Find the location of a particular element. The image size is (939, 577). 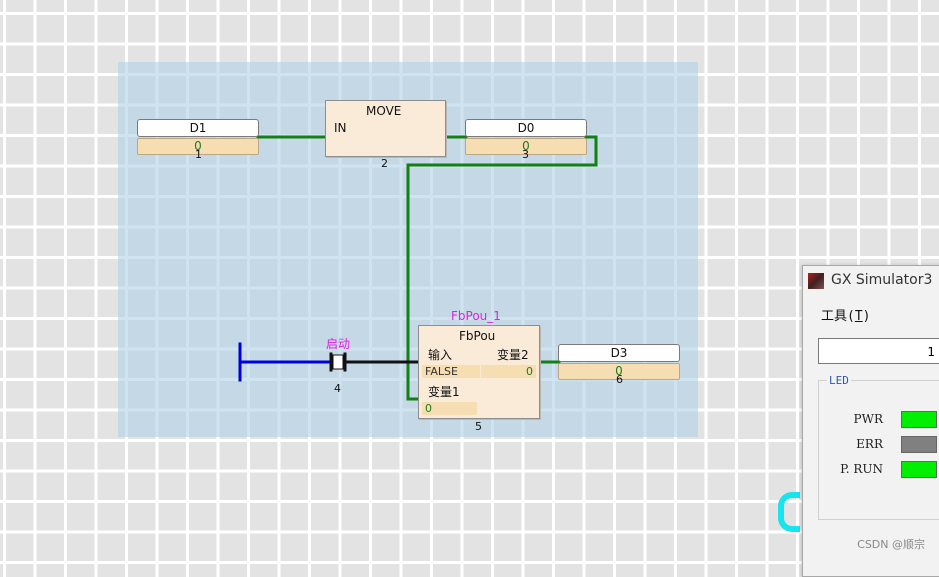

node-index-6: 6 is located at coordinates (619, 379).